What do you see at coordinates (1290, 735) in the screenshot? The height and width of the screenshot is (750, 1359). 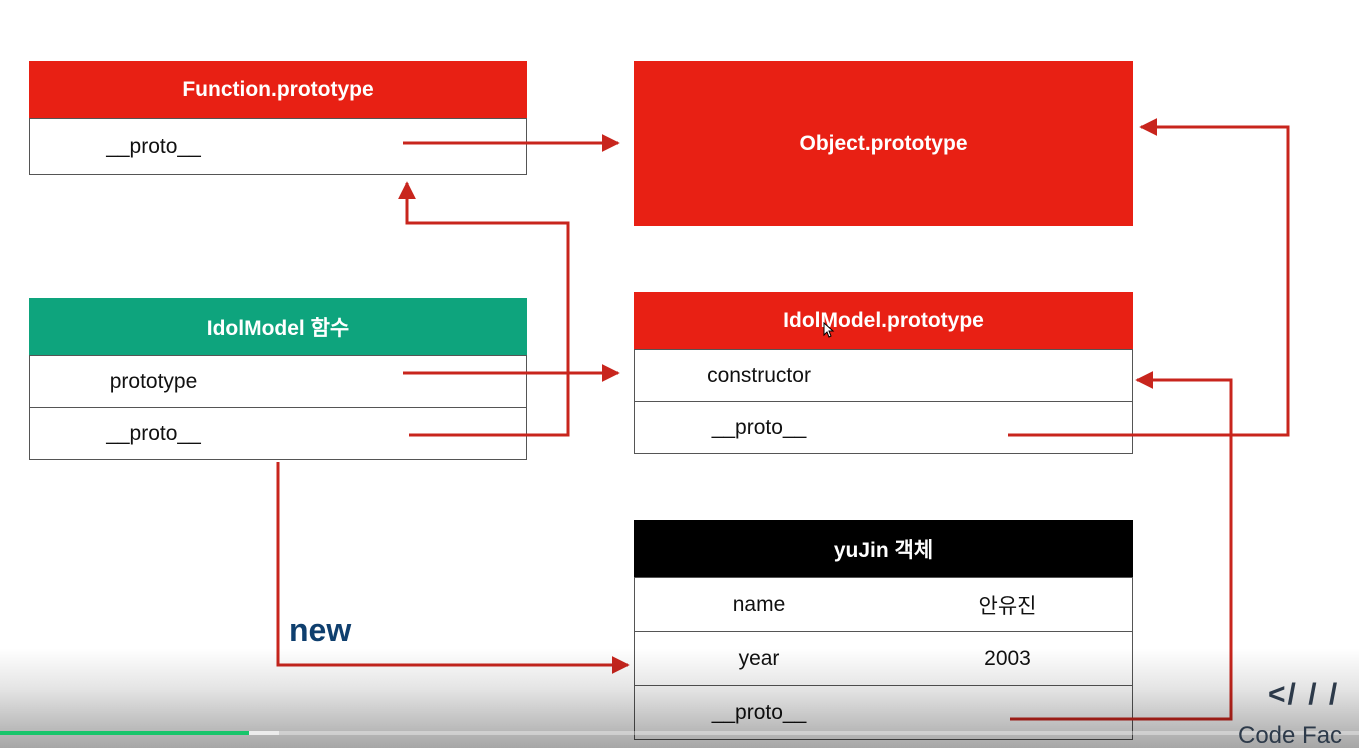 I see `logo-text: Code Fac` at bounding box center [1290, 735].